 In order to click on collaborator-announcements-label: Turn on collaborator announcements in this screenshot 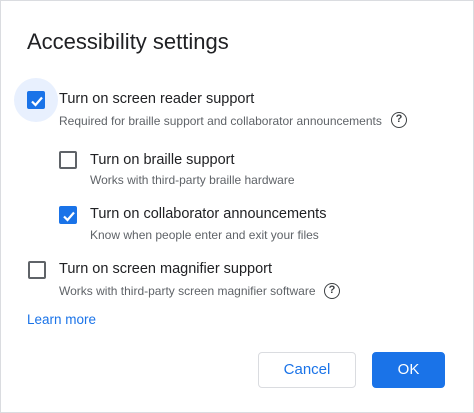, I will do `click(208, 214)`.